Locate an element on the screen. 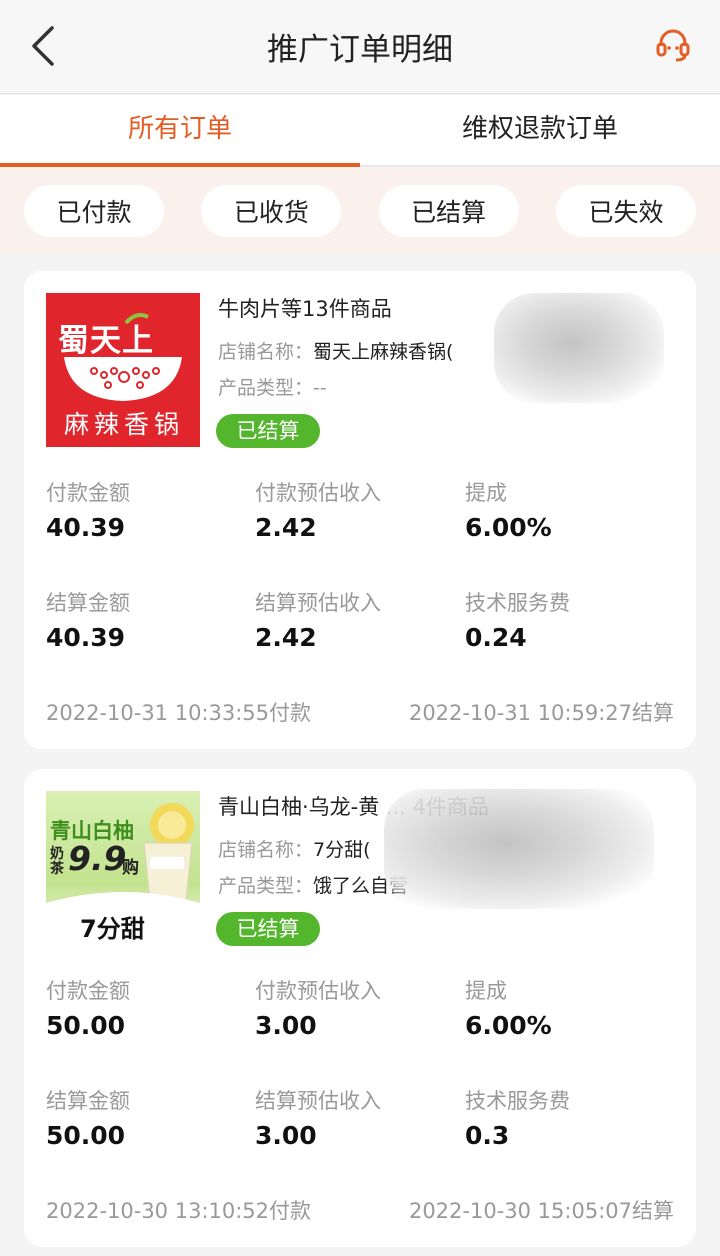 This screenshot has width=720, height=1256. nav-bar: 推广订单明细 is located at coordinates (360, 47).